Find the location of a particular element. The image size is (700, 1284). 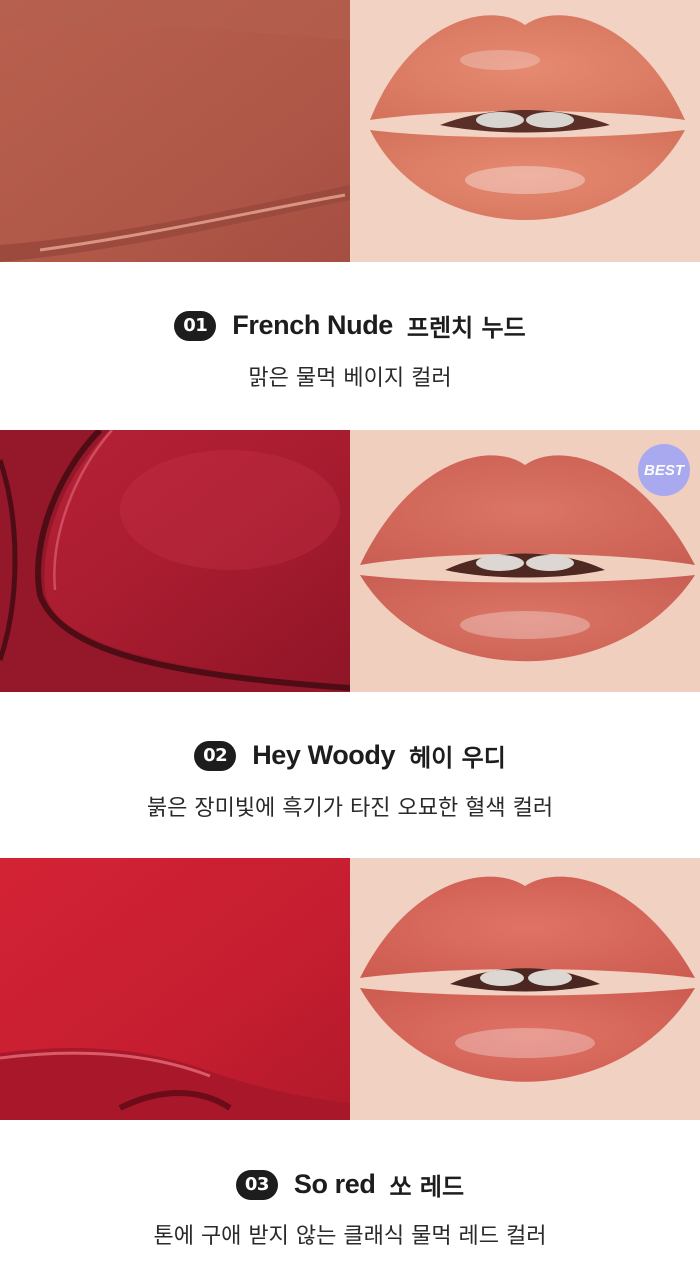

shade-name-english: Hey Woody is located at coordinates (324, 755).